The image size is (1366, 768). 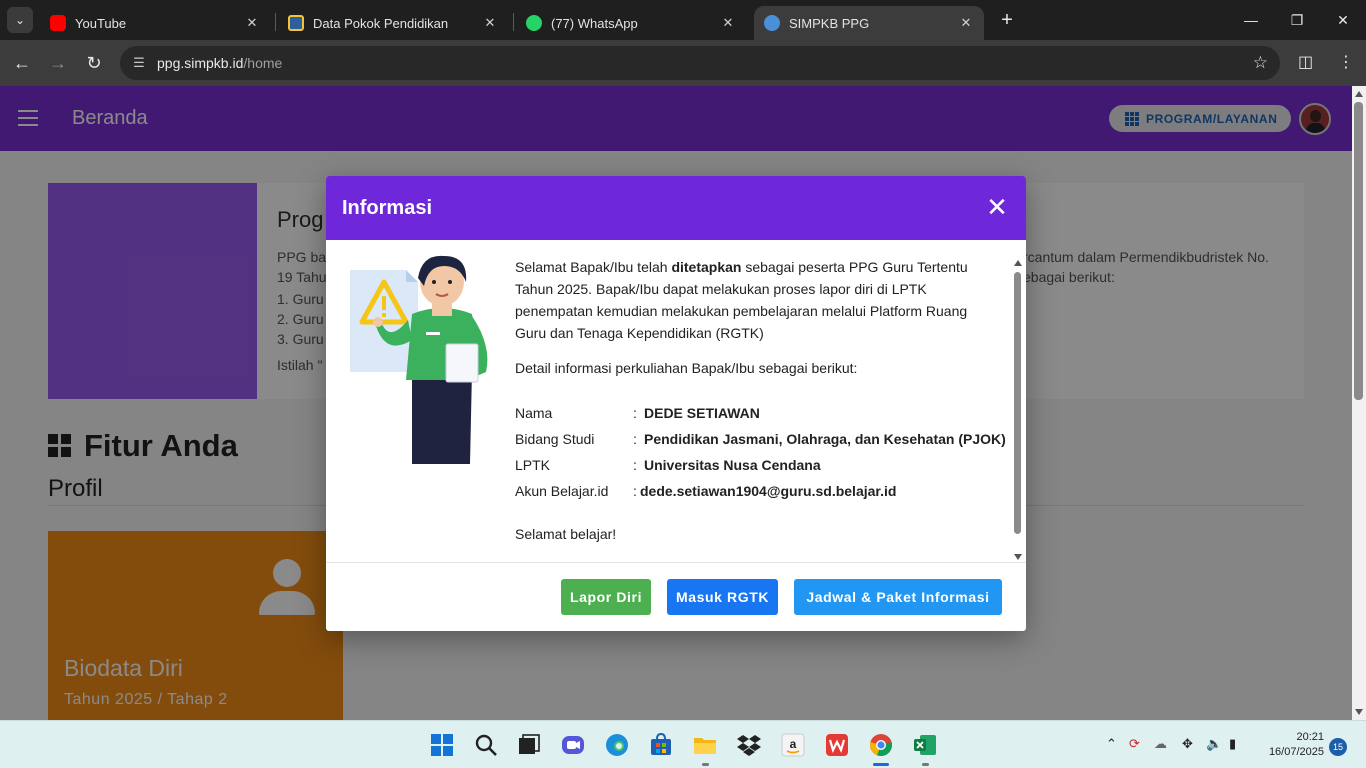 I want to click on tab-title: SIMPKB PPG, so click(x=829, y=23).